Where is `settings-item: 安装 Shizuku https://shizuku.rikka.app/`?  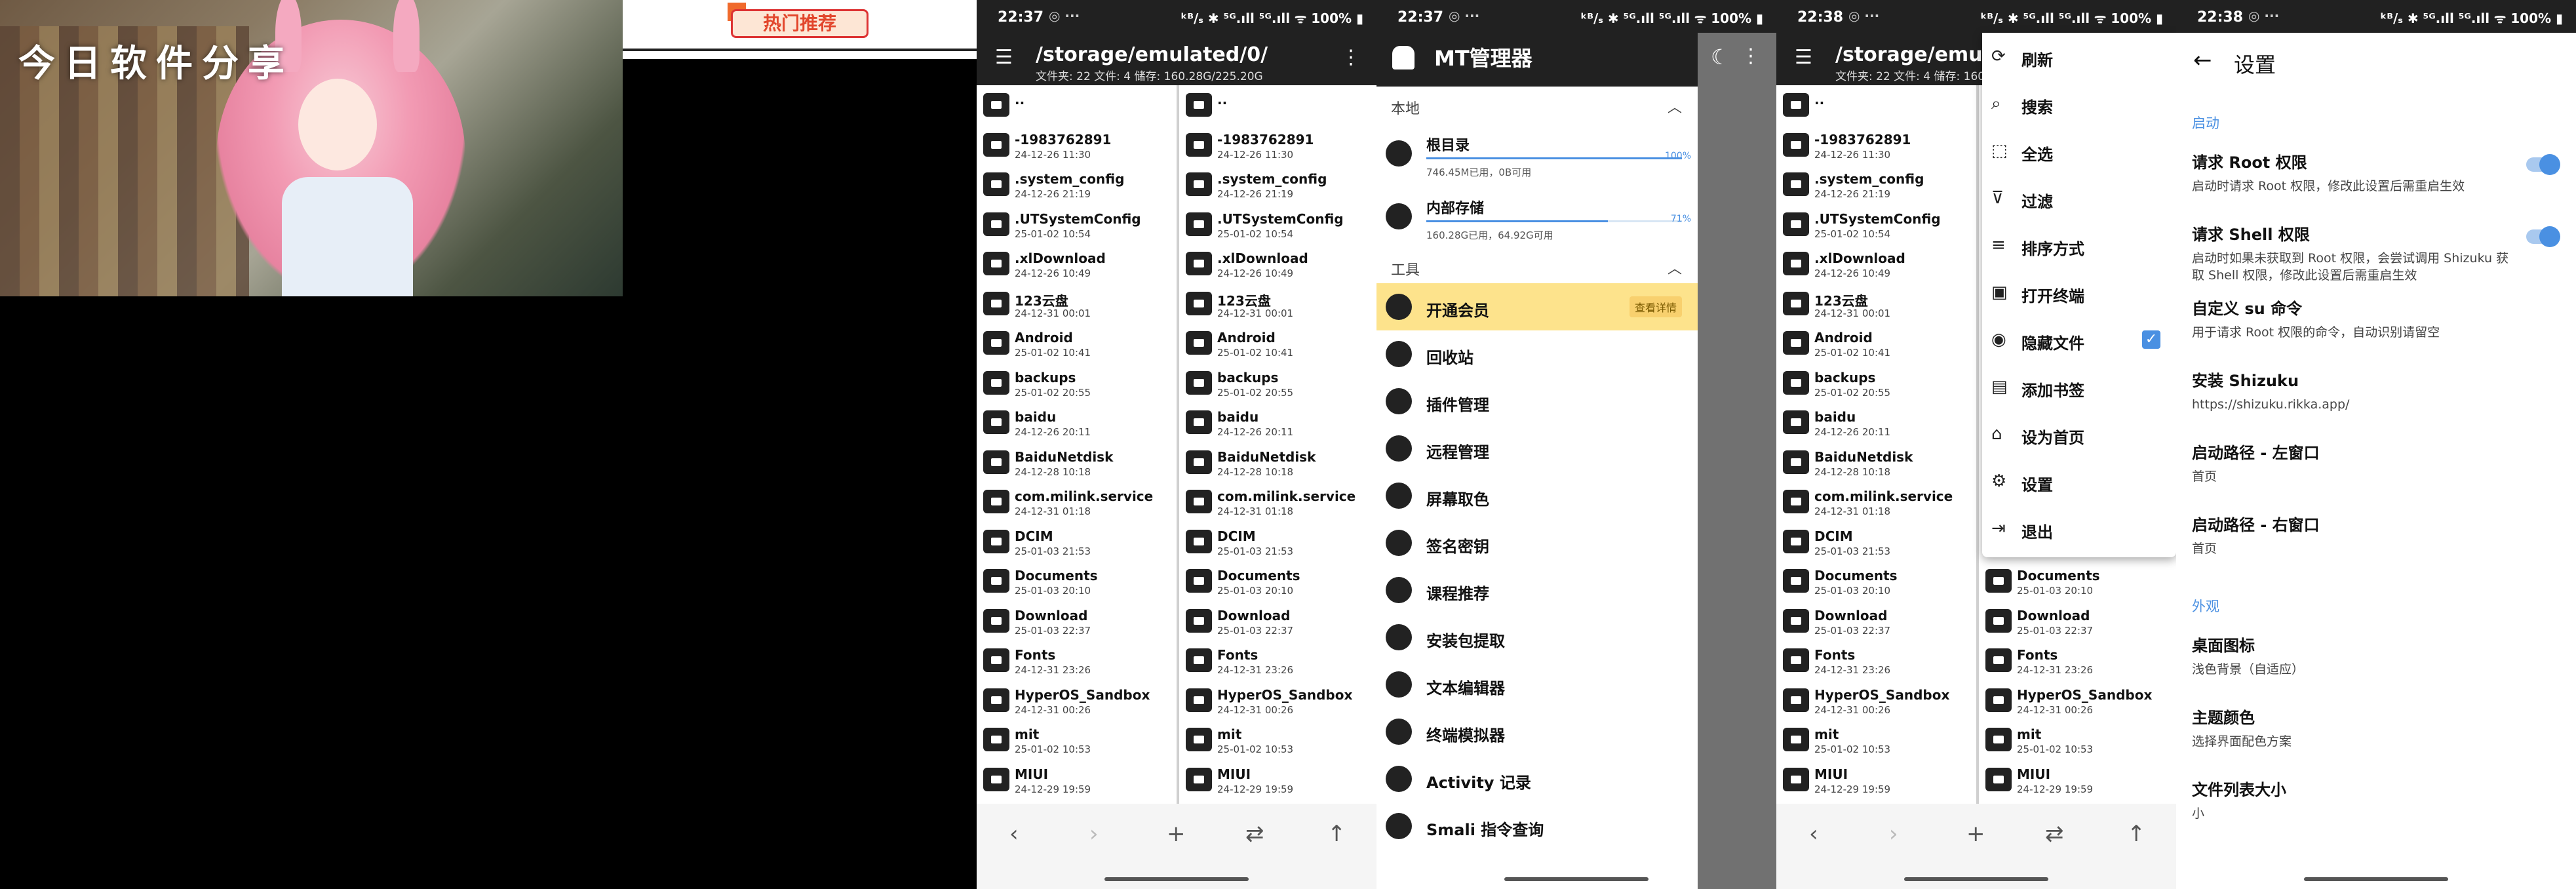
settings-item: 安装 Shizuku https://shizuku.rikka.app/ is located at coordinates (2376, 392).